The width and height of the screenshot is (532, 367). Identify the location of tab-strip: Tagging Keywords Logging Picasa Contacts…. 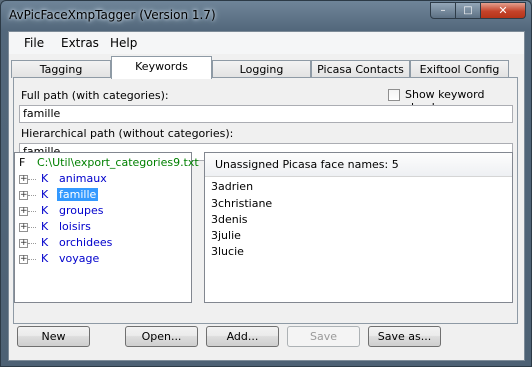
(266, 67).